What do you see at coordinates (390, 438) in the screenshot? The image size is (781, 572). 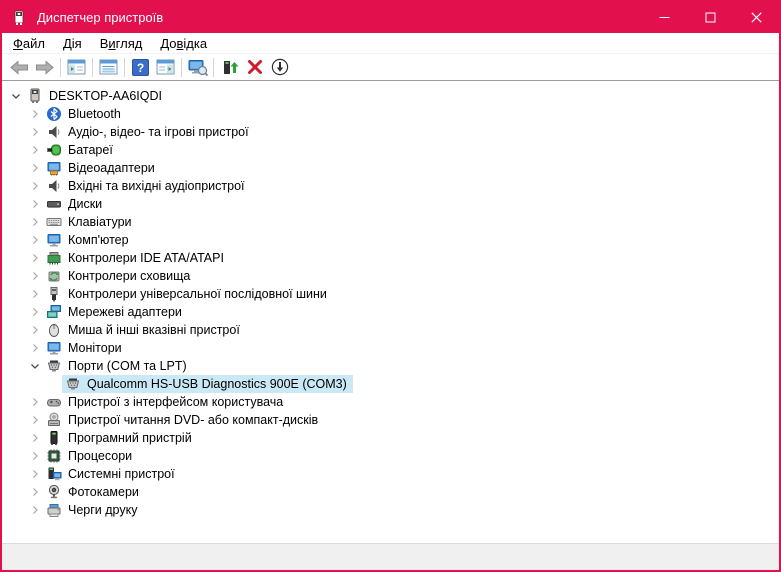 I see `tree-item-software-device: Програмний пристрій` at bounding box center [390, 438].